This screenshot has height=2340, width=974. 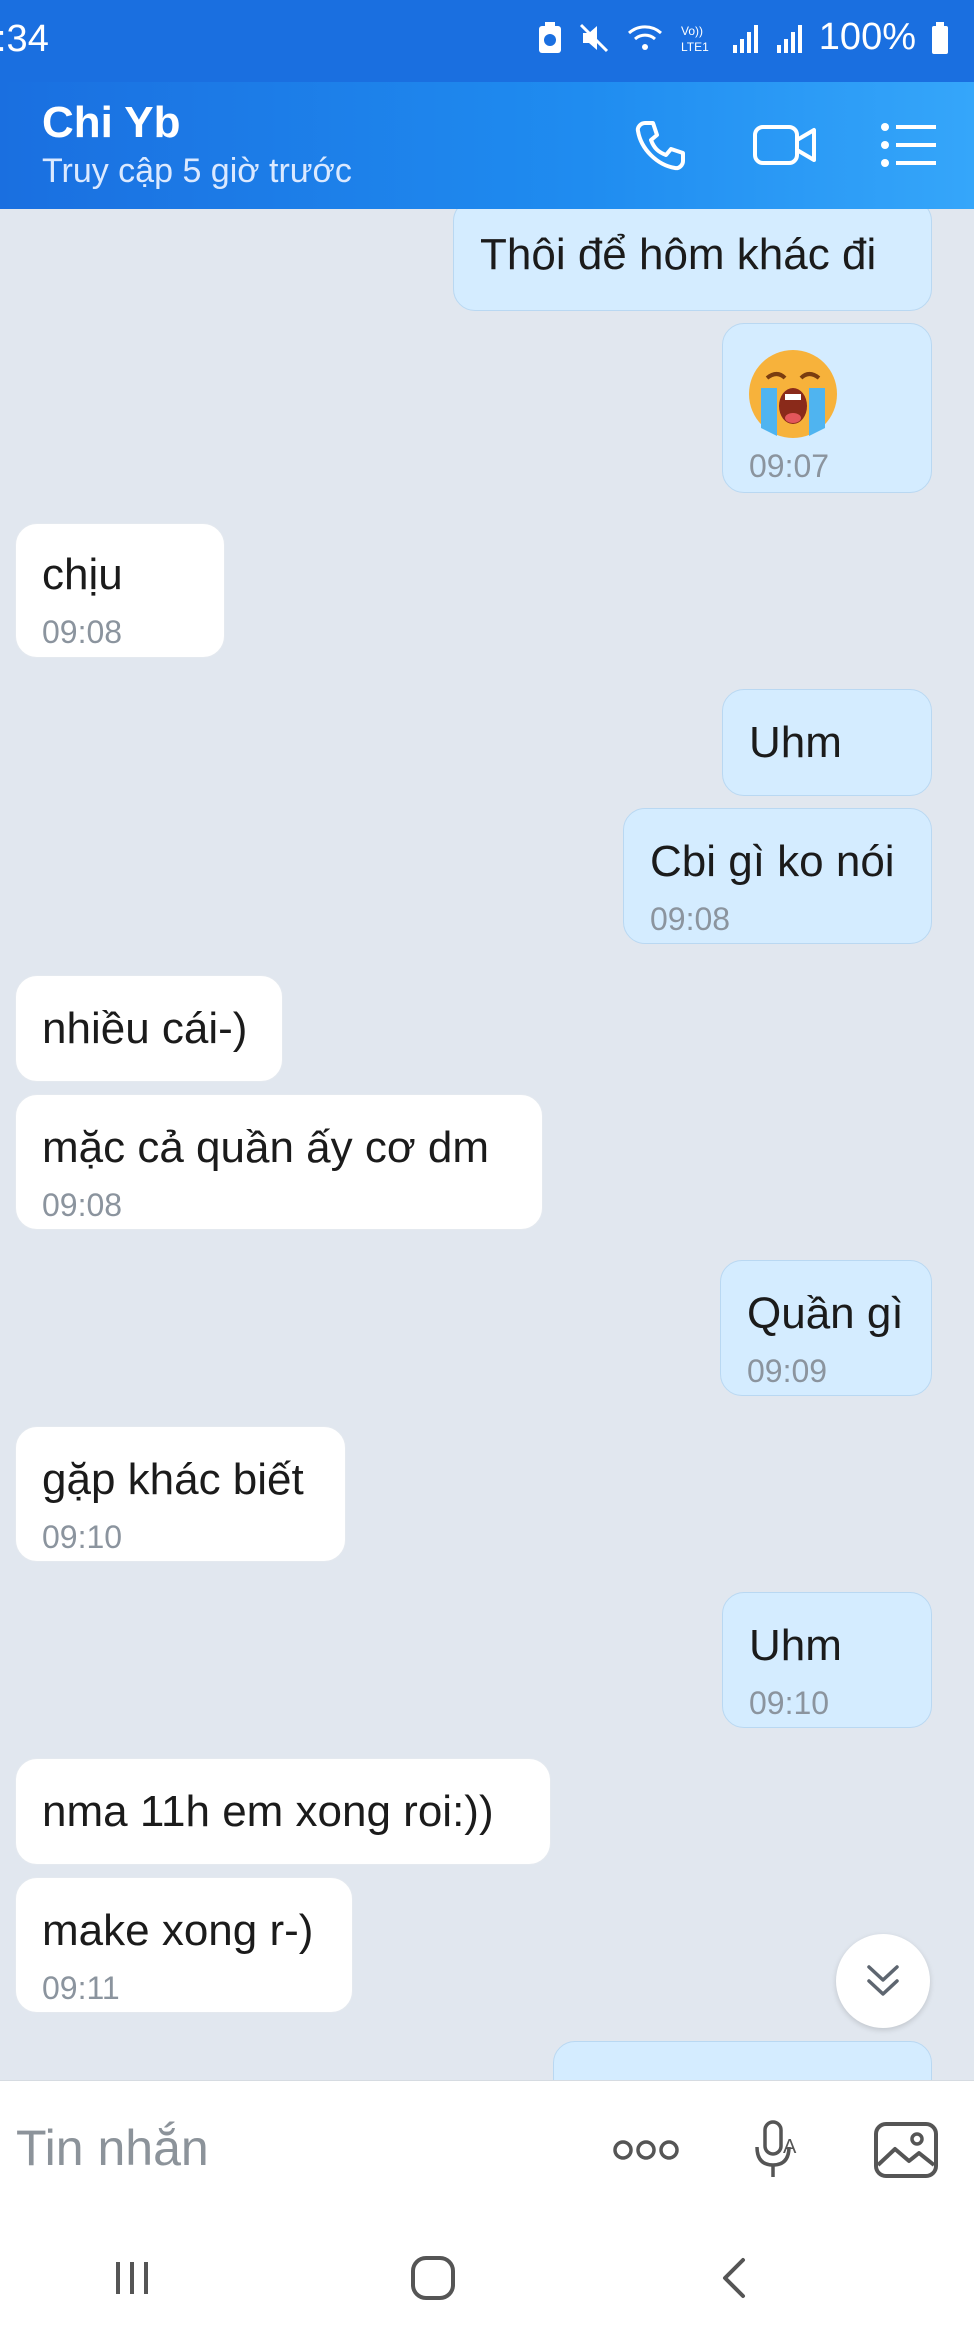 I want to click on double-chevron-down-icon, so click(x=883, y=1980).